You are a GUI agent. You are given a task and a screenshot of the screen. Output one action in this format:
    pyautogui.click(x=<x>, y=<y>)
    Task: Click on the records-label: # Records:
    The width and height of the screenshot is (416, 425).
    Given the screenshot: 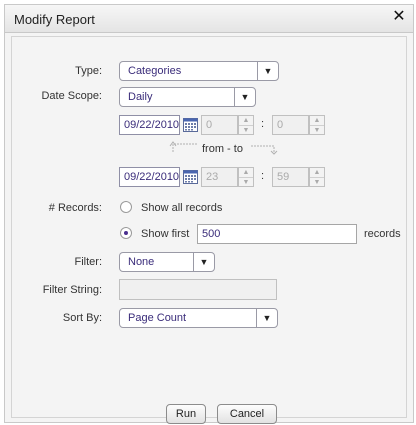 What is the action you would take?
    pyautogui.click(x=75, y=208)
    